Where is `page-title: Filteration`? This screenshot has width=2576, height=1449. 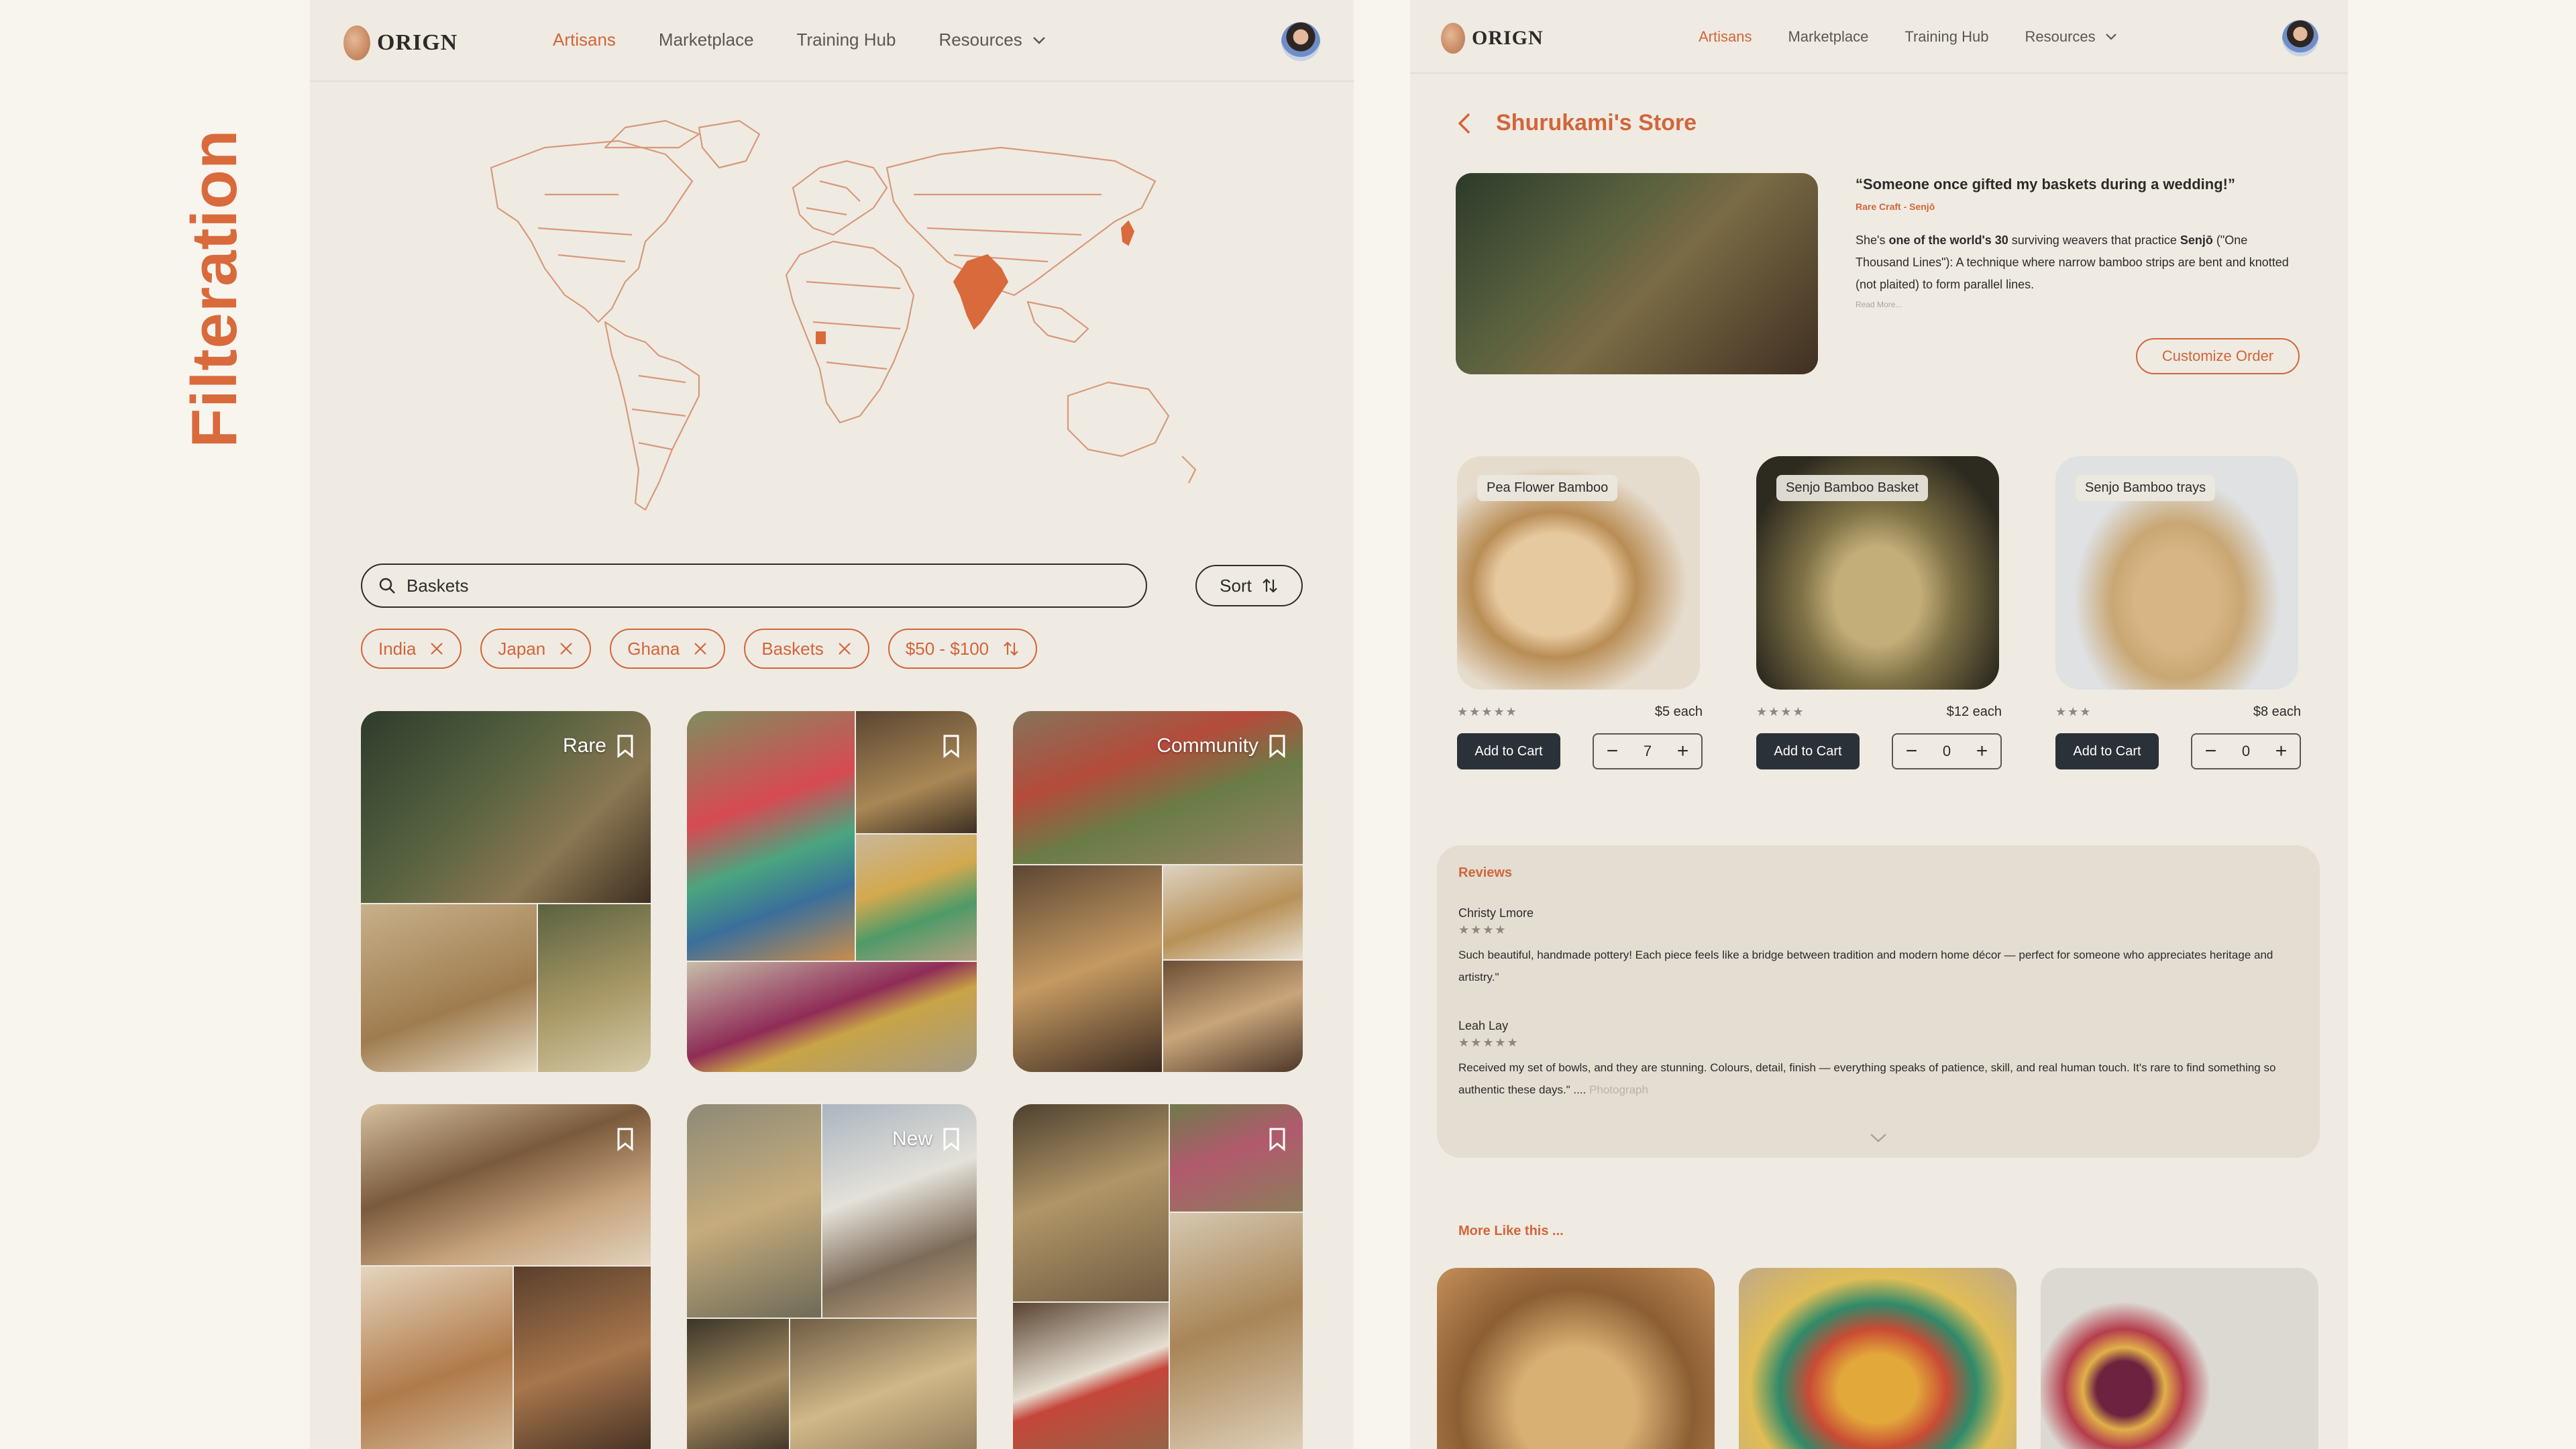
page-title: Filteration is located at coordinates (214, 288).